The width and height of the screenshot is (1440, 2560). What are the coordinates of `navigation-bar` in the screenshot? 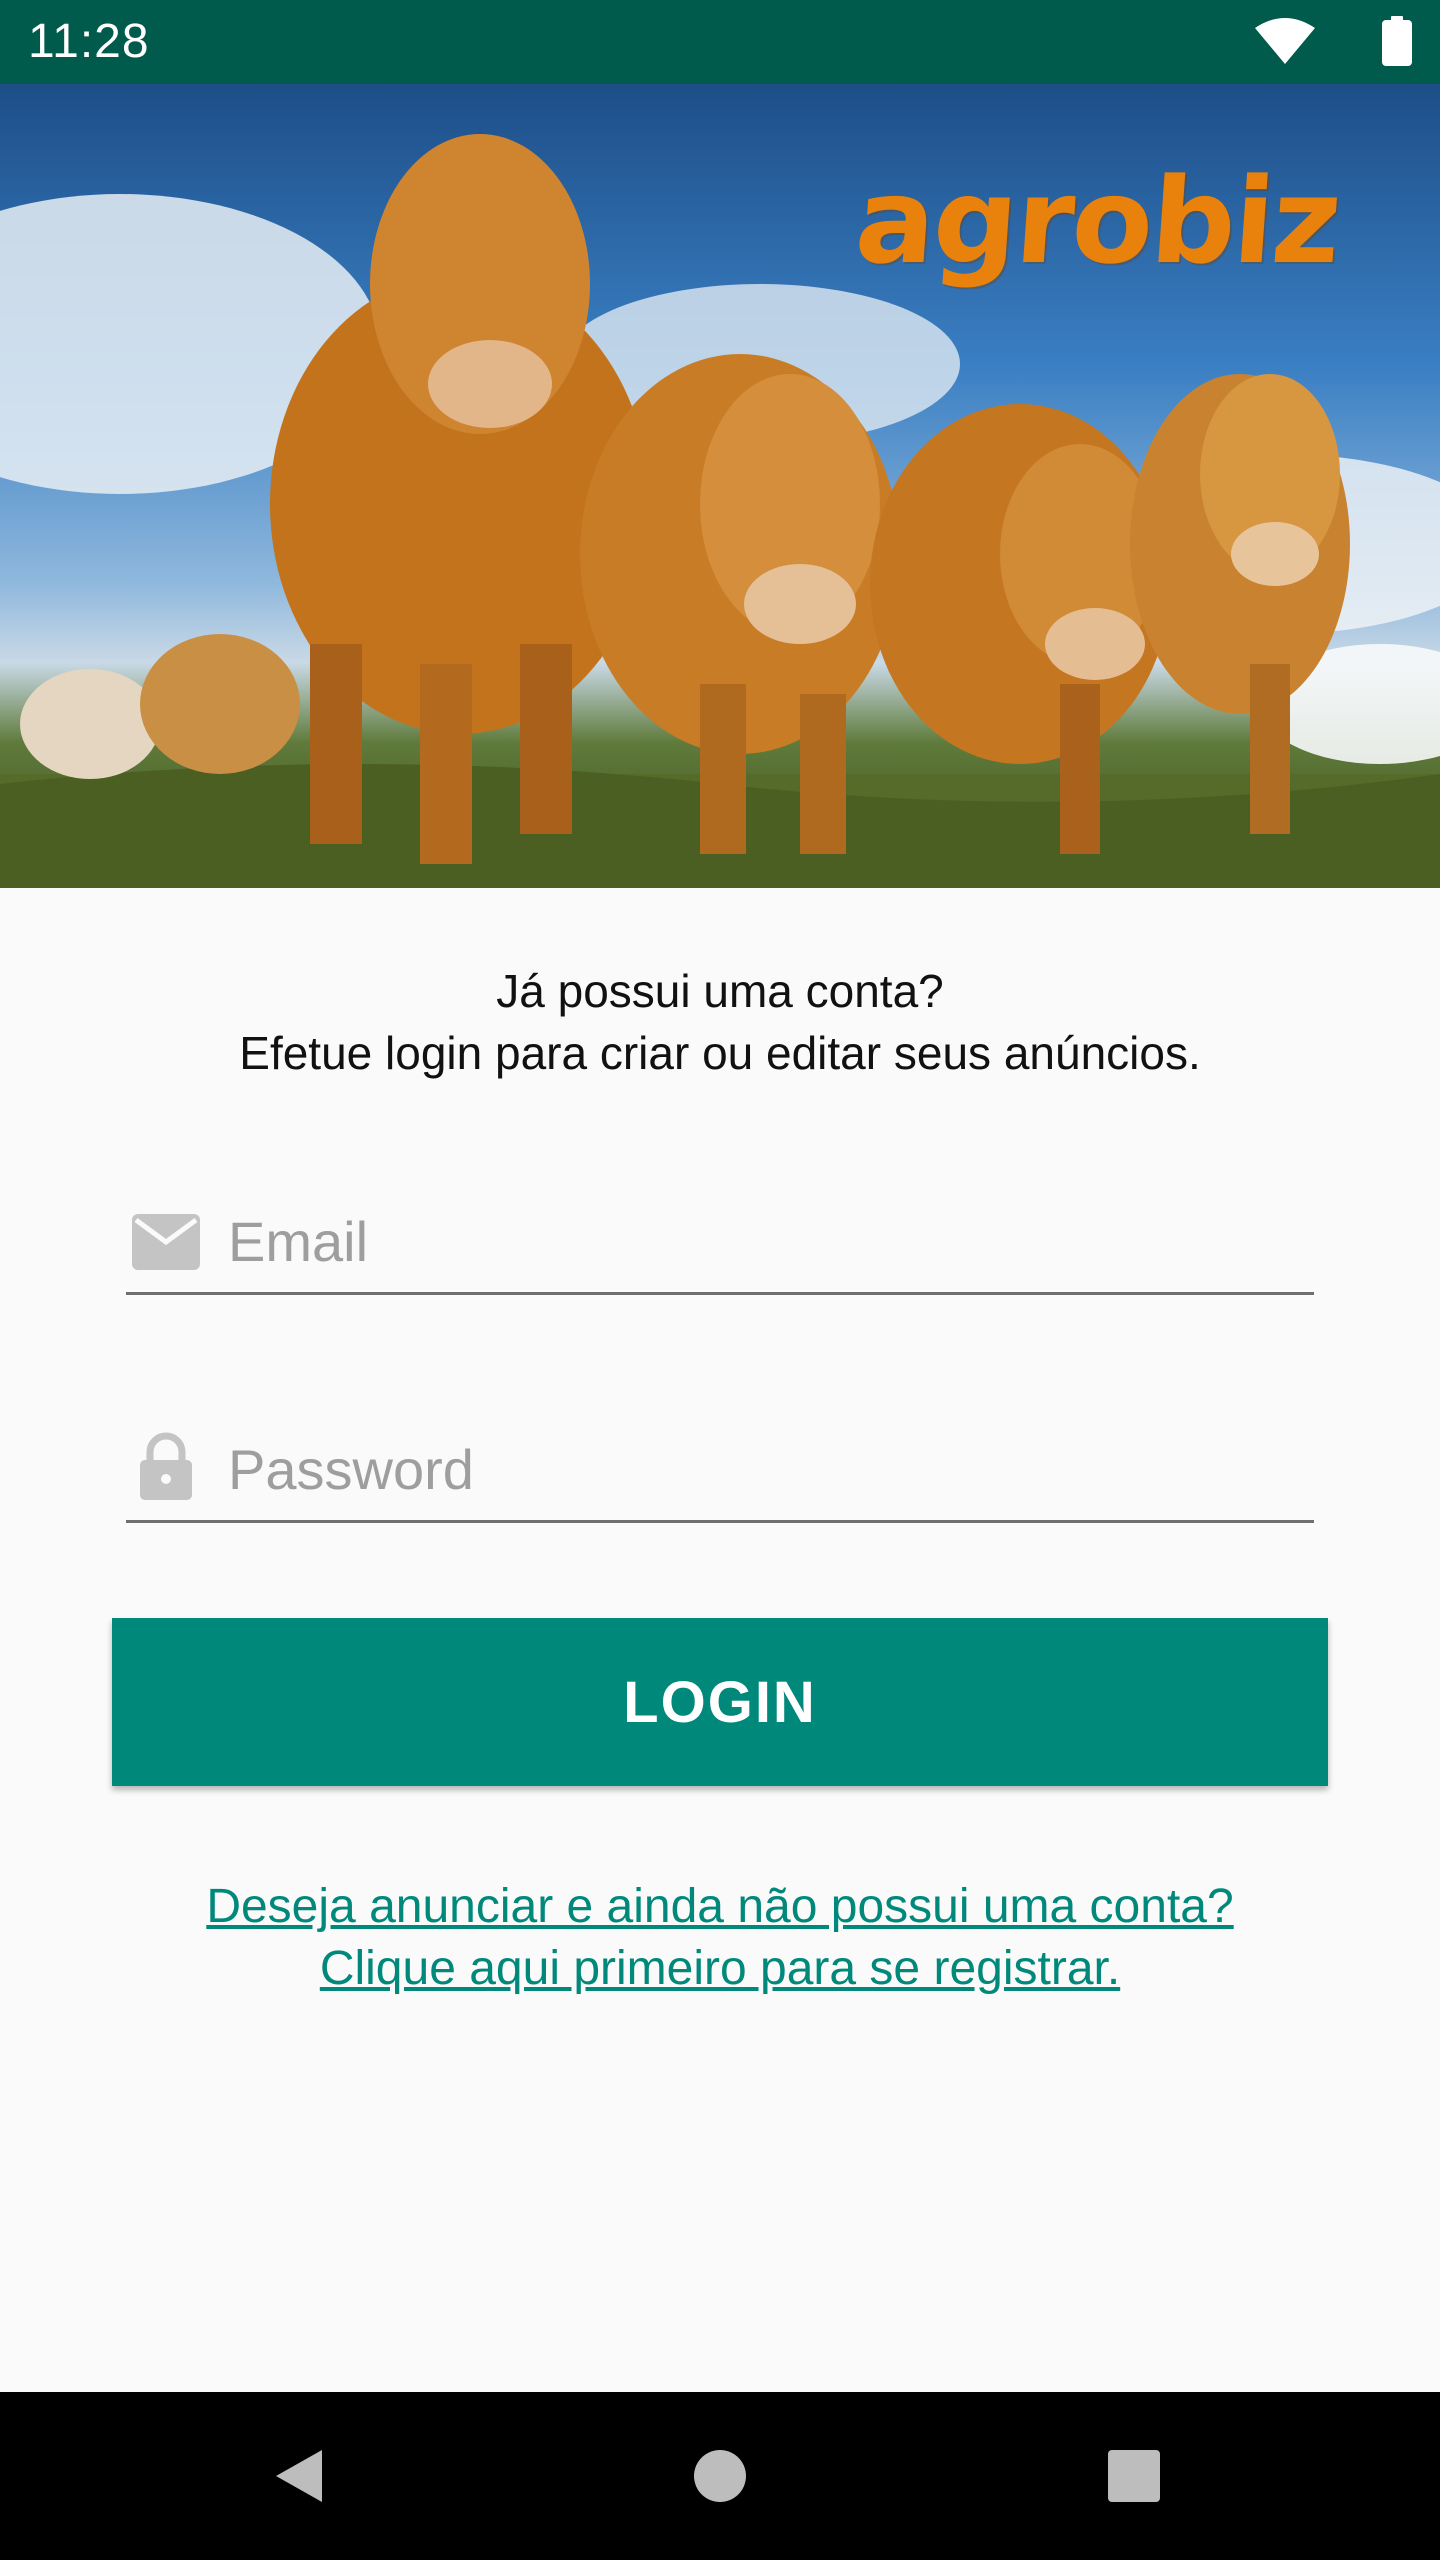 It's located at (720, 2476).